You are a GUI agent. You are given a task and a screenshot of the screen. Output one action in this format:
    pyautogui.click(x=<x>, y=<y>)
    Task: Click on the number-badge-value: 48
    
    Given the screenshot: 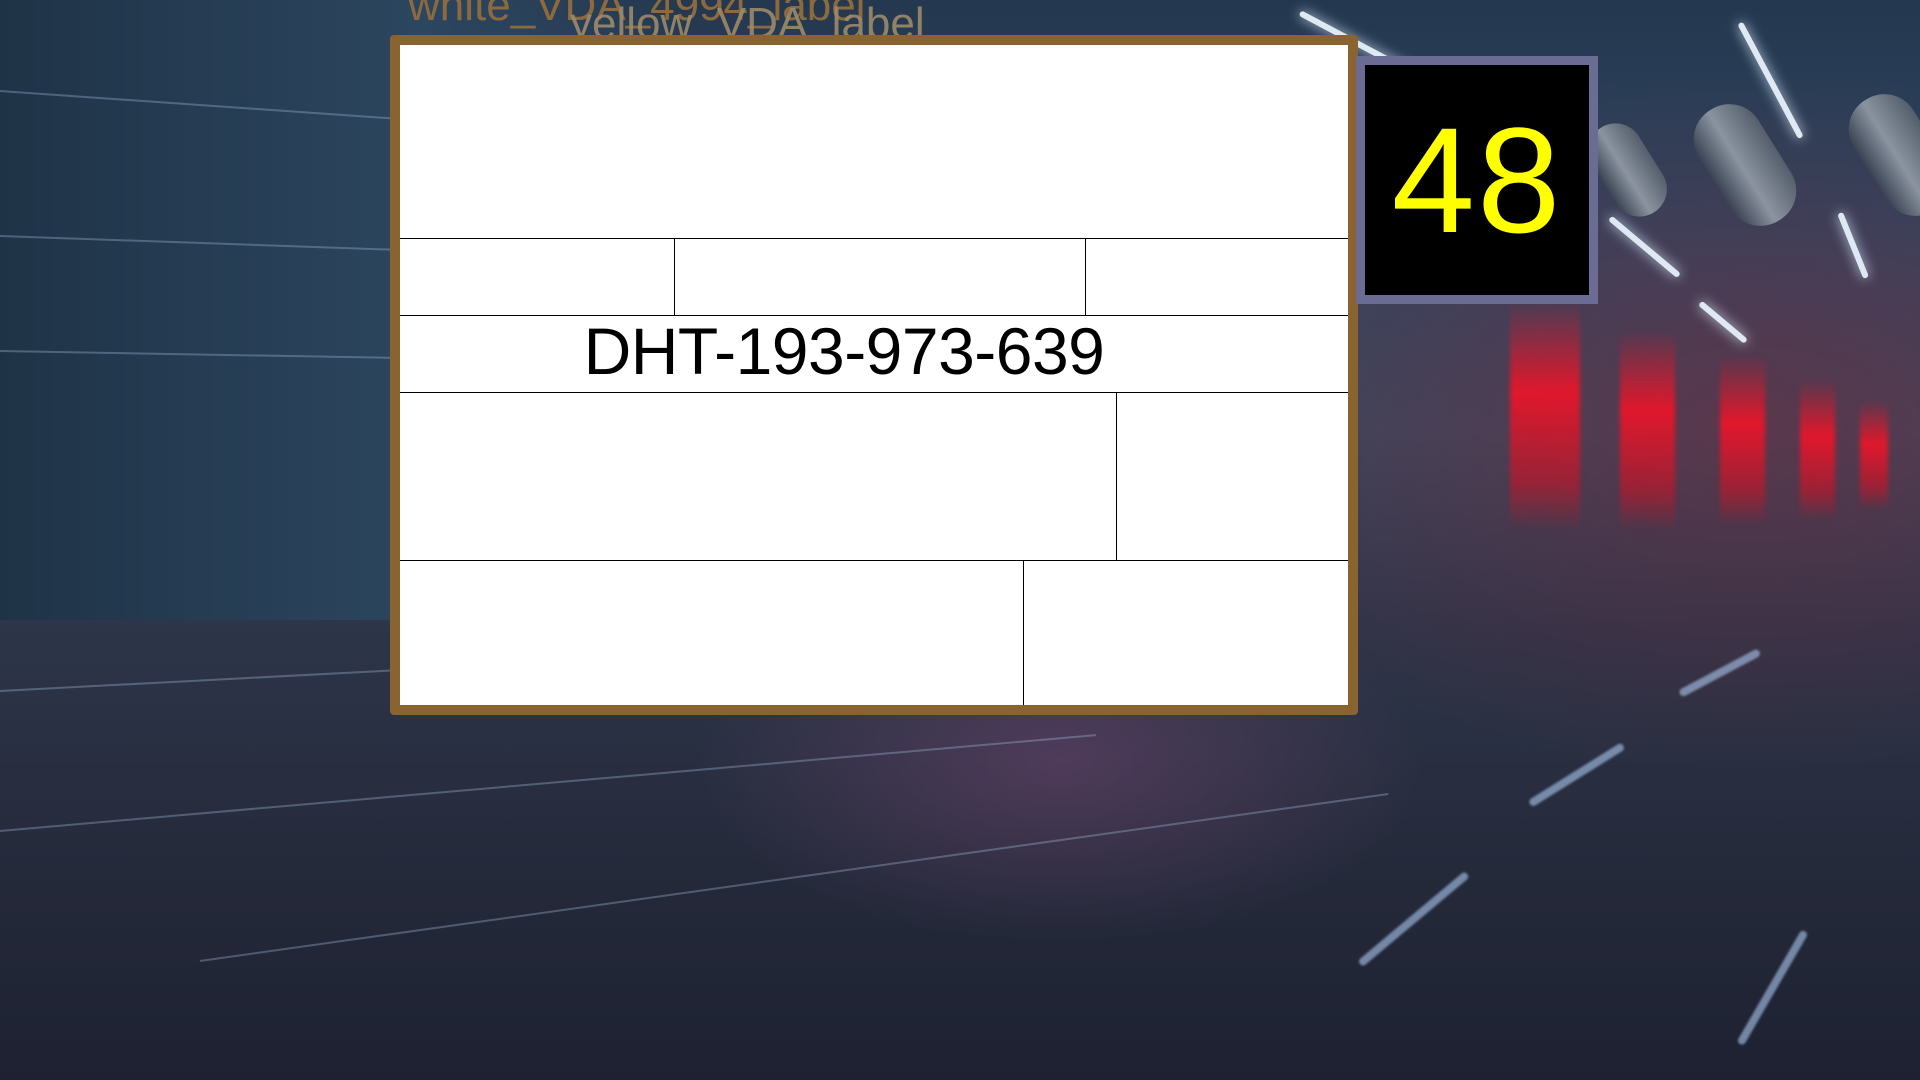 What is the action you would take?
    pyautogui.click(x=1477, y=180)
    